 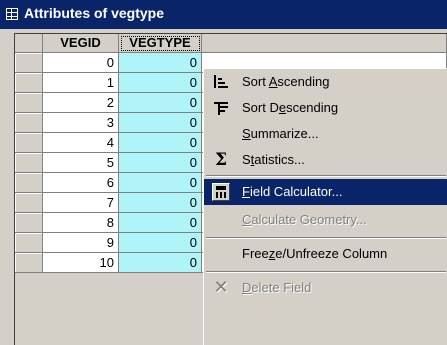 What do you see at coordinates (324, 43) in the screenshot?
I see `column-header-empty` at bounding box center [324, 43].